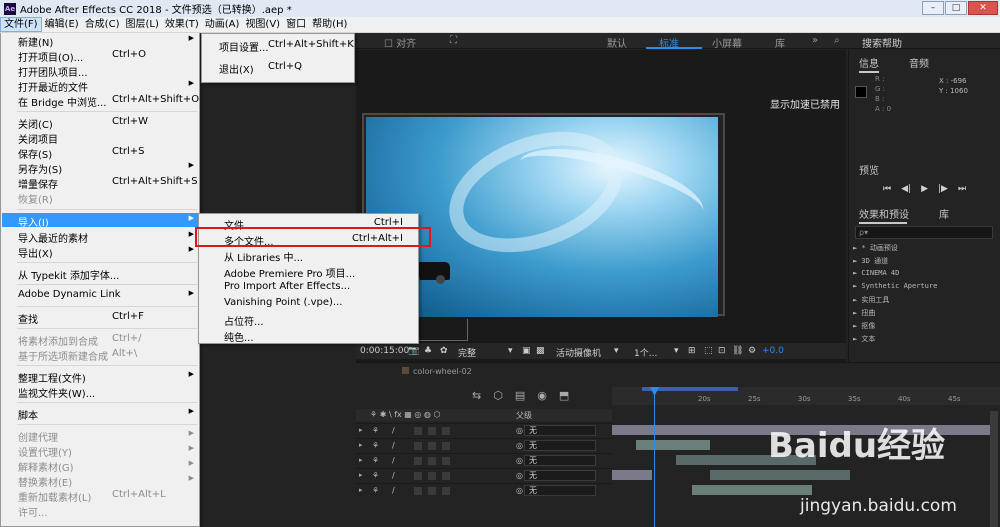 The image size is (1000, 527). Describe the element at coordinates (737, 351) in the screenshot. I see `comp-flowchart-icon: ⛓` at that location.